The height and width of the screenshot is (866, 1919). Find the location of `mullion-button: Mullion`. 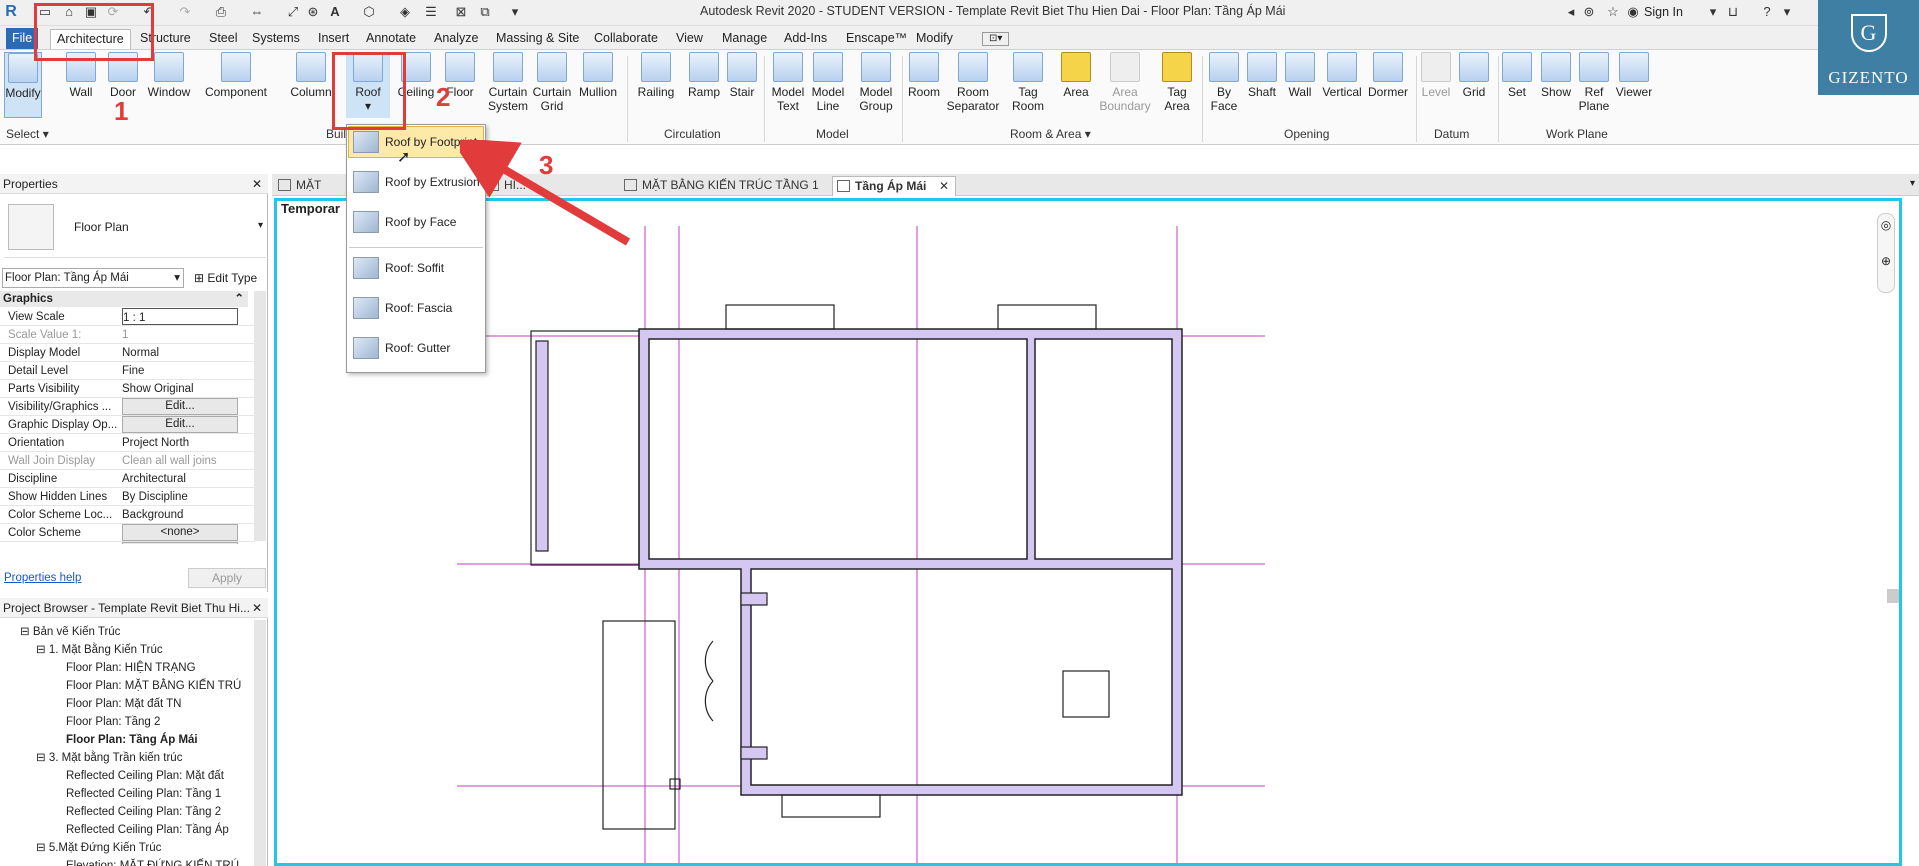

mullion-button: Mullion is located at coordinates (598, 75).